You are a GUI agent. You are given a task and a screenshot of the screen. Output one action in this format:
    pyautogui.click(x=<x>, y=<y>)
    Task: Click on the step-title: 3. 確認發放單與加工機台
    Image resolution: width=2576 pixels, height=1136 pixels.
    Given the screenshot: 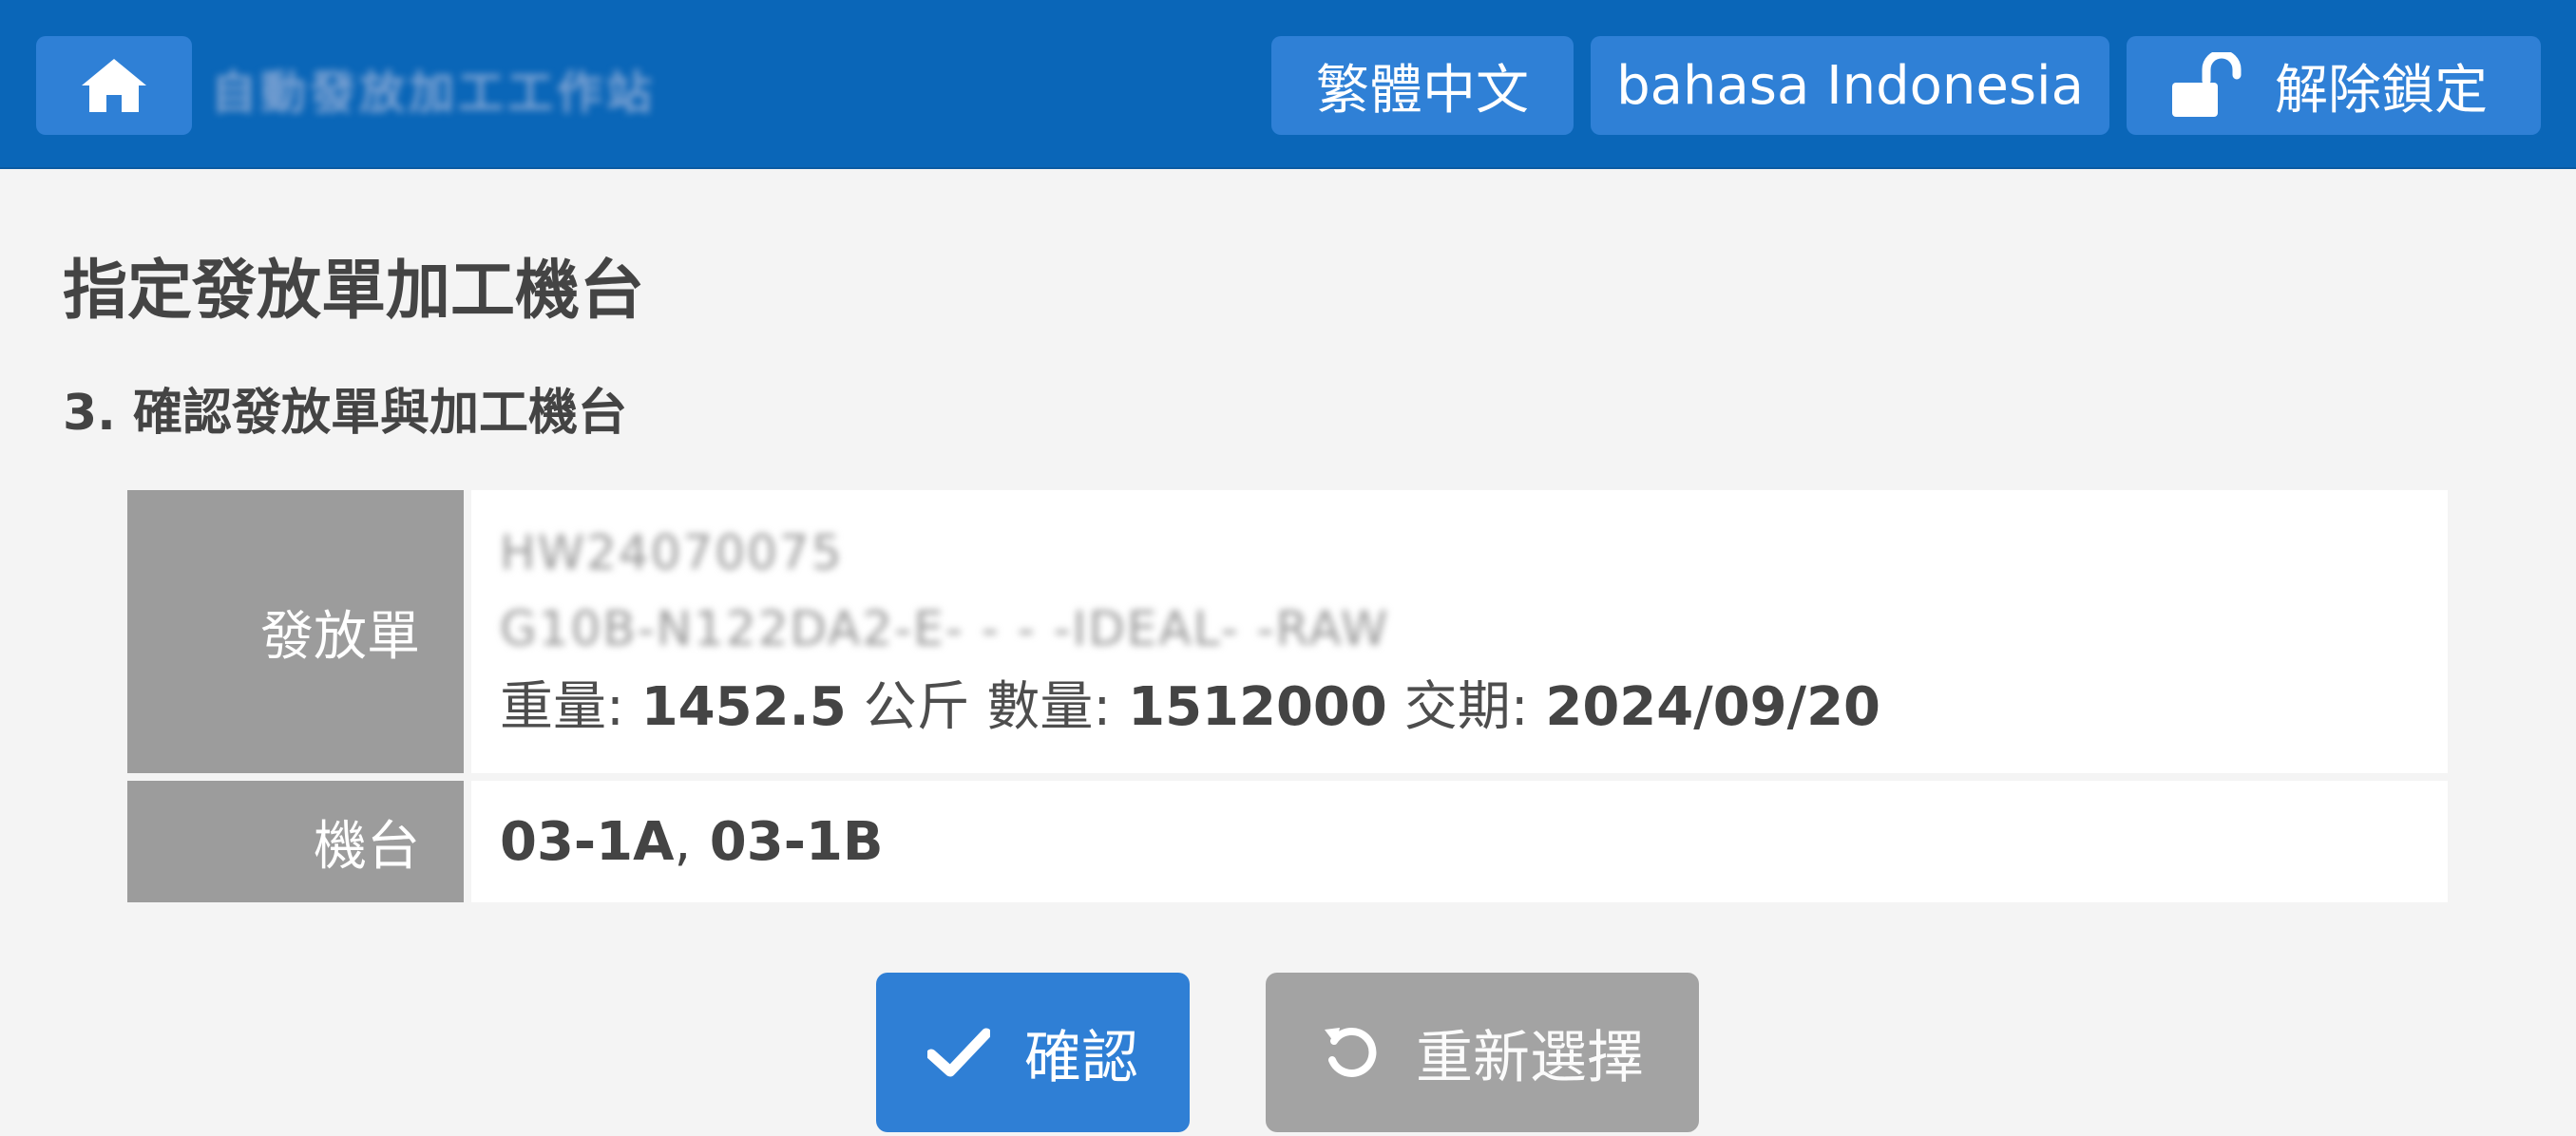 What is the action you would take?
    pyautogui.click(x=345, y=413)
    